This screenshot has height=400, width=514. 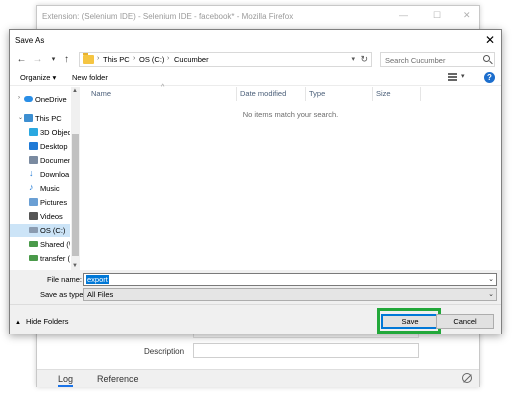 What do you see at coordinates (255, 319) in the screenshot?
I see `dialog-footer: ▲ Hide Folders Save Cancel` at bounding box center [255, 319].